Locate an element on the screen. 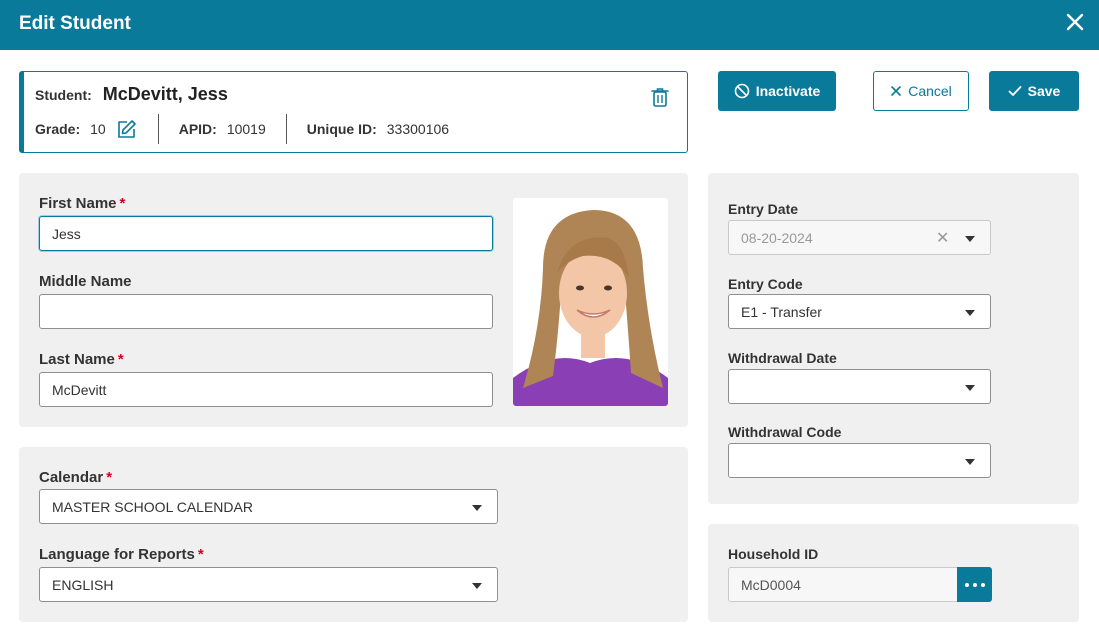 Image resolution: width=1099 pixels, height=642 pixels. household-lookup-button is located at coordinates (974, 584).